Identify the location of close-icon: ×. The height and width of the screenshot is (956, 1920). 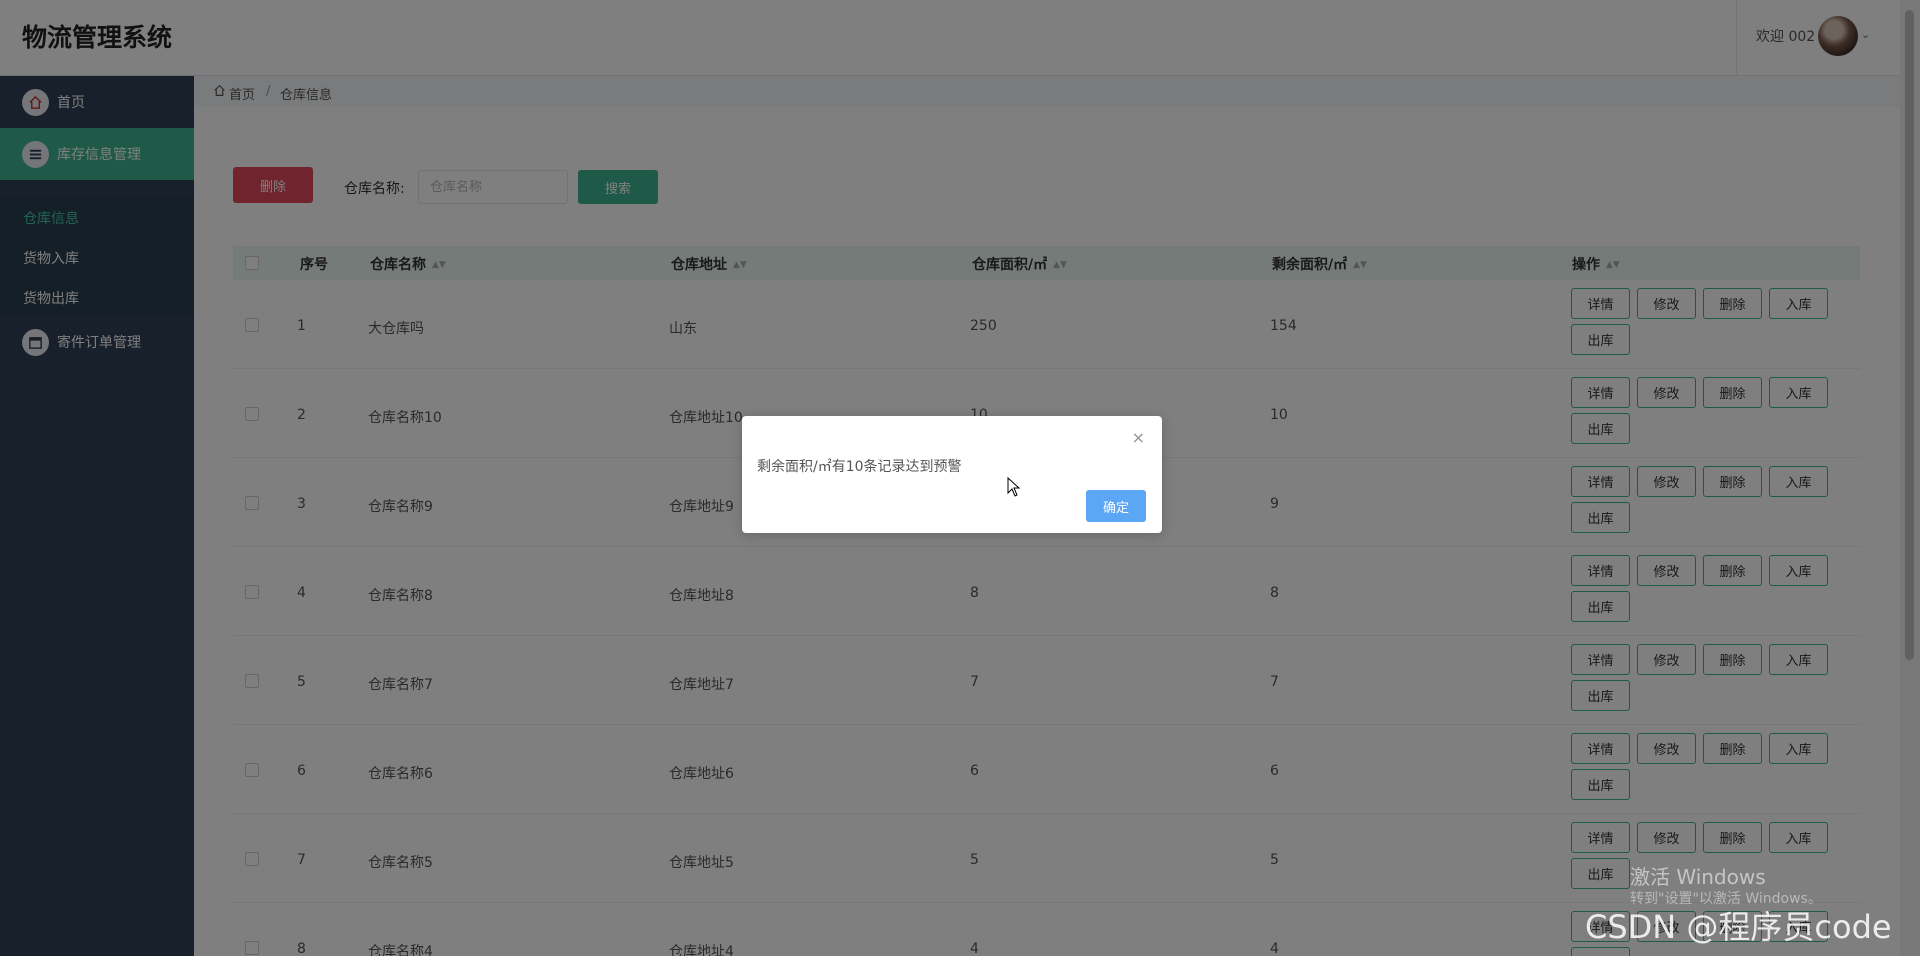
(1138, 437).